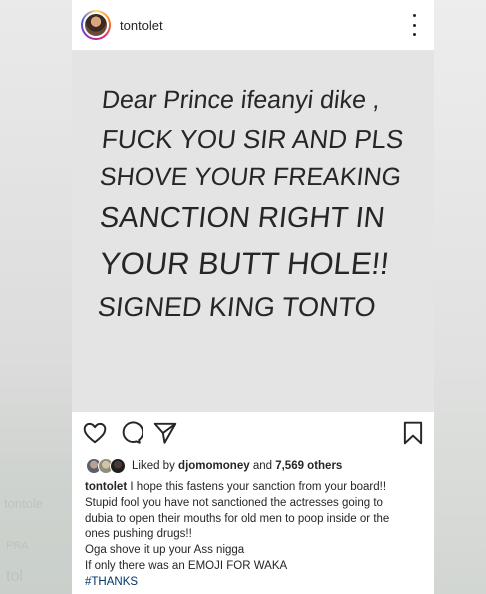  What do you see at coordinates (106, 487) in the screenshot?
I see `caption-author: tontolet` at bounding box center [106, 487].